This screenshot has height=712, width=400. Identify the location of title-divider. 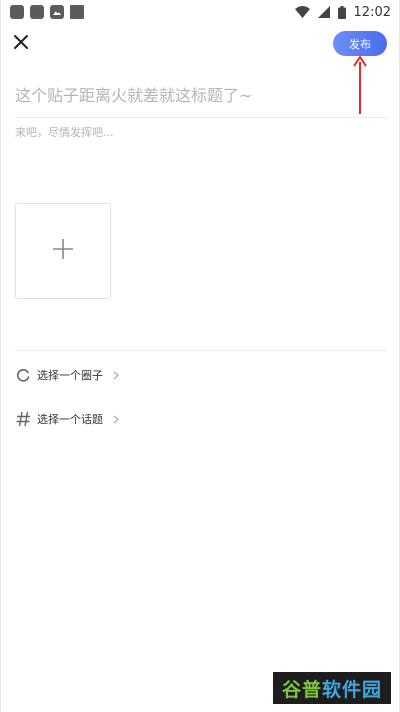
(201, 117).